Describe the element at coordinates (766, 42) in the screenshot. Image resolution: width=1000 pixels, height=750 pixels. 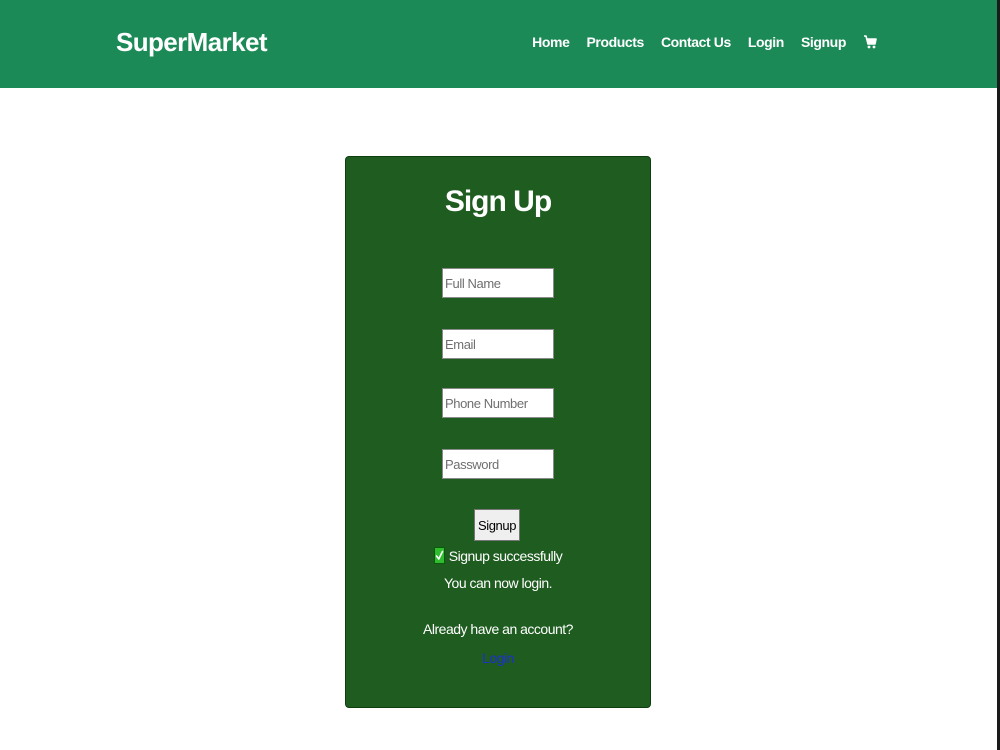
I see `nav-login-link: Login` at that location.